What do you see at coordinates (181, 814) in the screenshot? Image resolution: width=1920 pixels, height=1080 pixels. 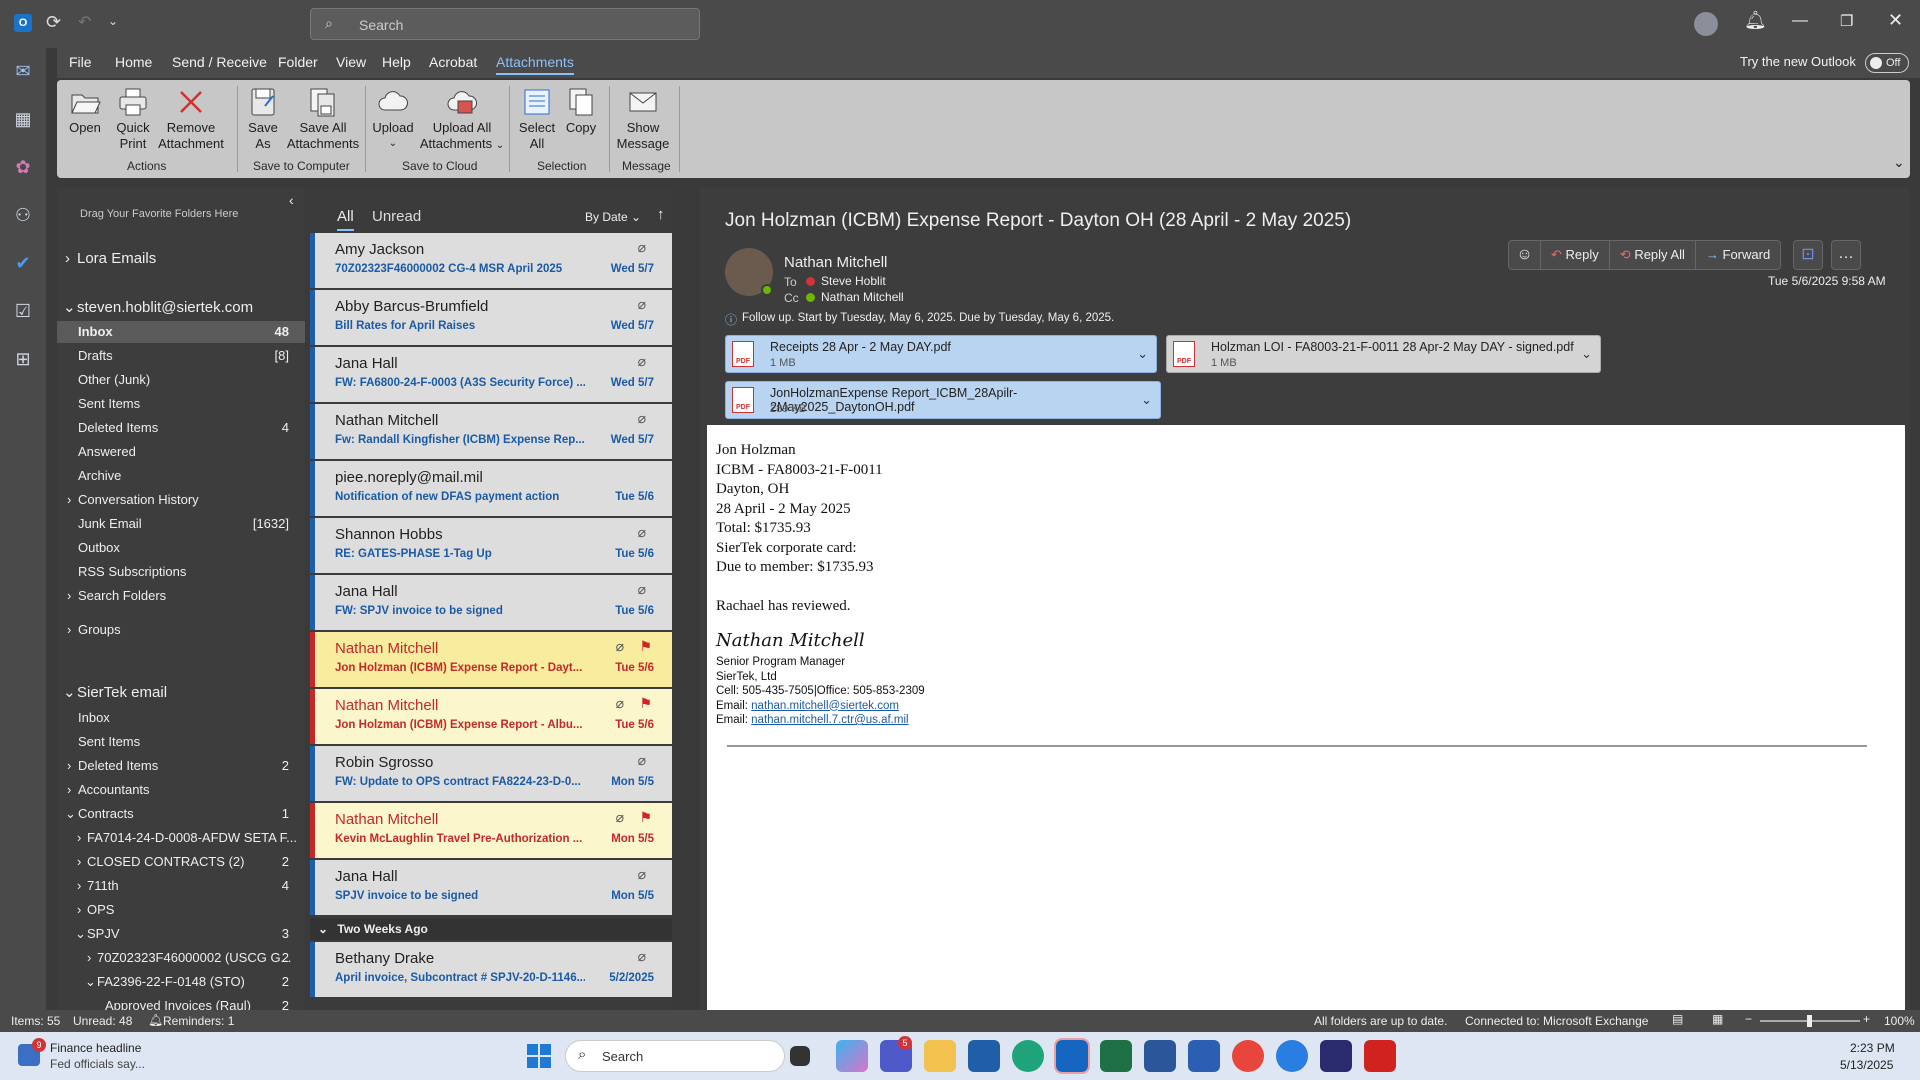 I see `folder-contracts: ⌄ Contracts 1` at bounding box center [181, 814].